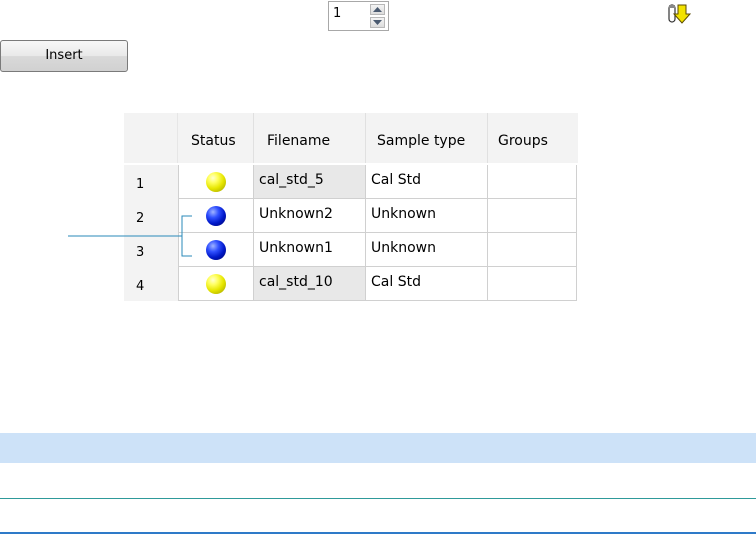  What do you see at coordinates (186, 236) in the screenshot?
I see `callout-bracket` at bounding box center [186, 236].